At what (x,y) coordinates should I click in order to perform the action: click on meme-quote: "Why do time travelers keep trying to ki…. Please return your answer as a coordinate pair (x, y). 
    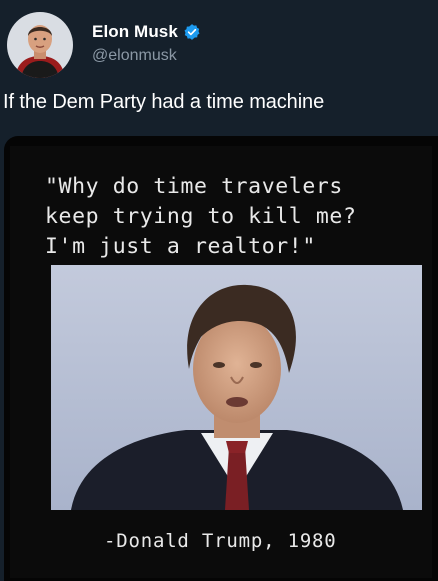
    Looking at the image, I should click on (201, 217).